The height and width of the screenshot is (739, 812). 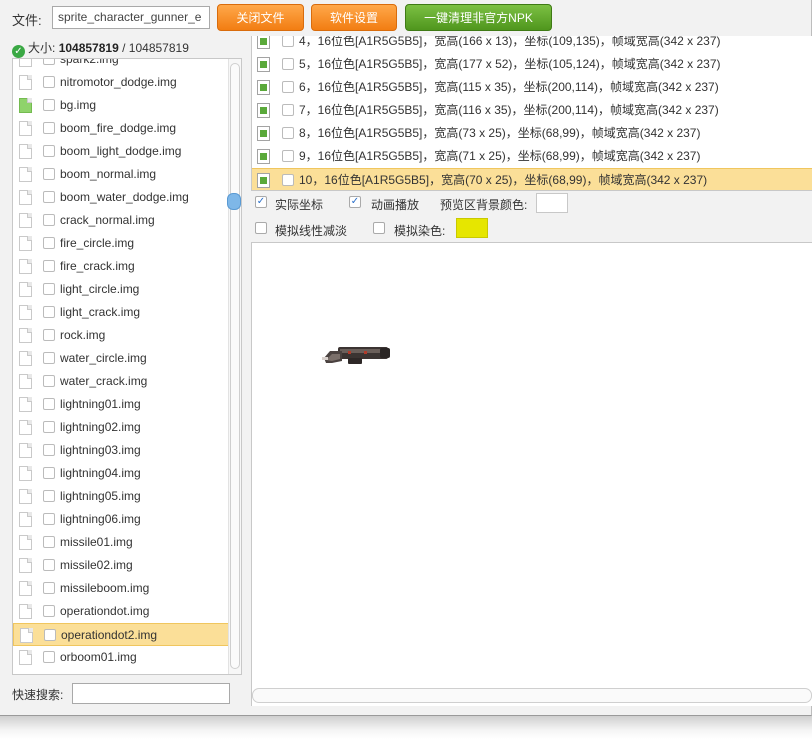 What do you see at coordinates (121, 65) in the screenshot?
I see `file-list-item: spark2.img` at bounding box center [121, 65].